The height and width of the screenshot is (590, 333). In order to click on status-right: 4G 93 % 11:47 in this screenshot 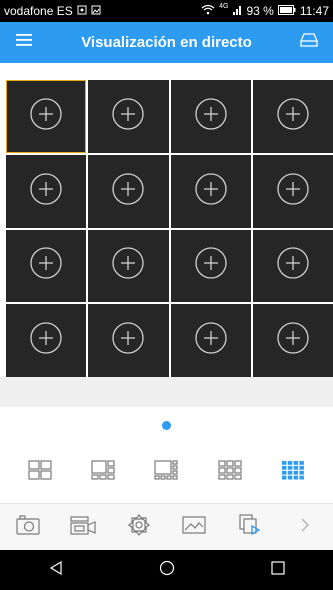, I will do `click(265, 10)`.